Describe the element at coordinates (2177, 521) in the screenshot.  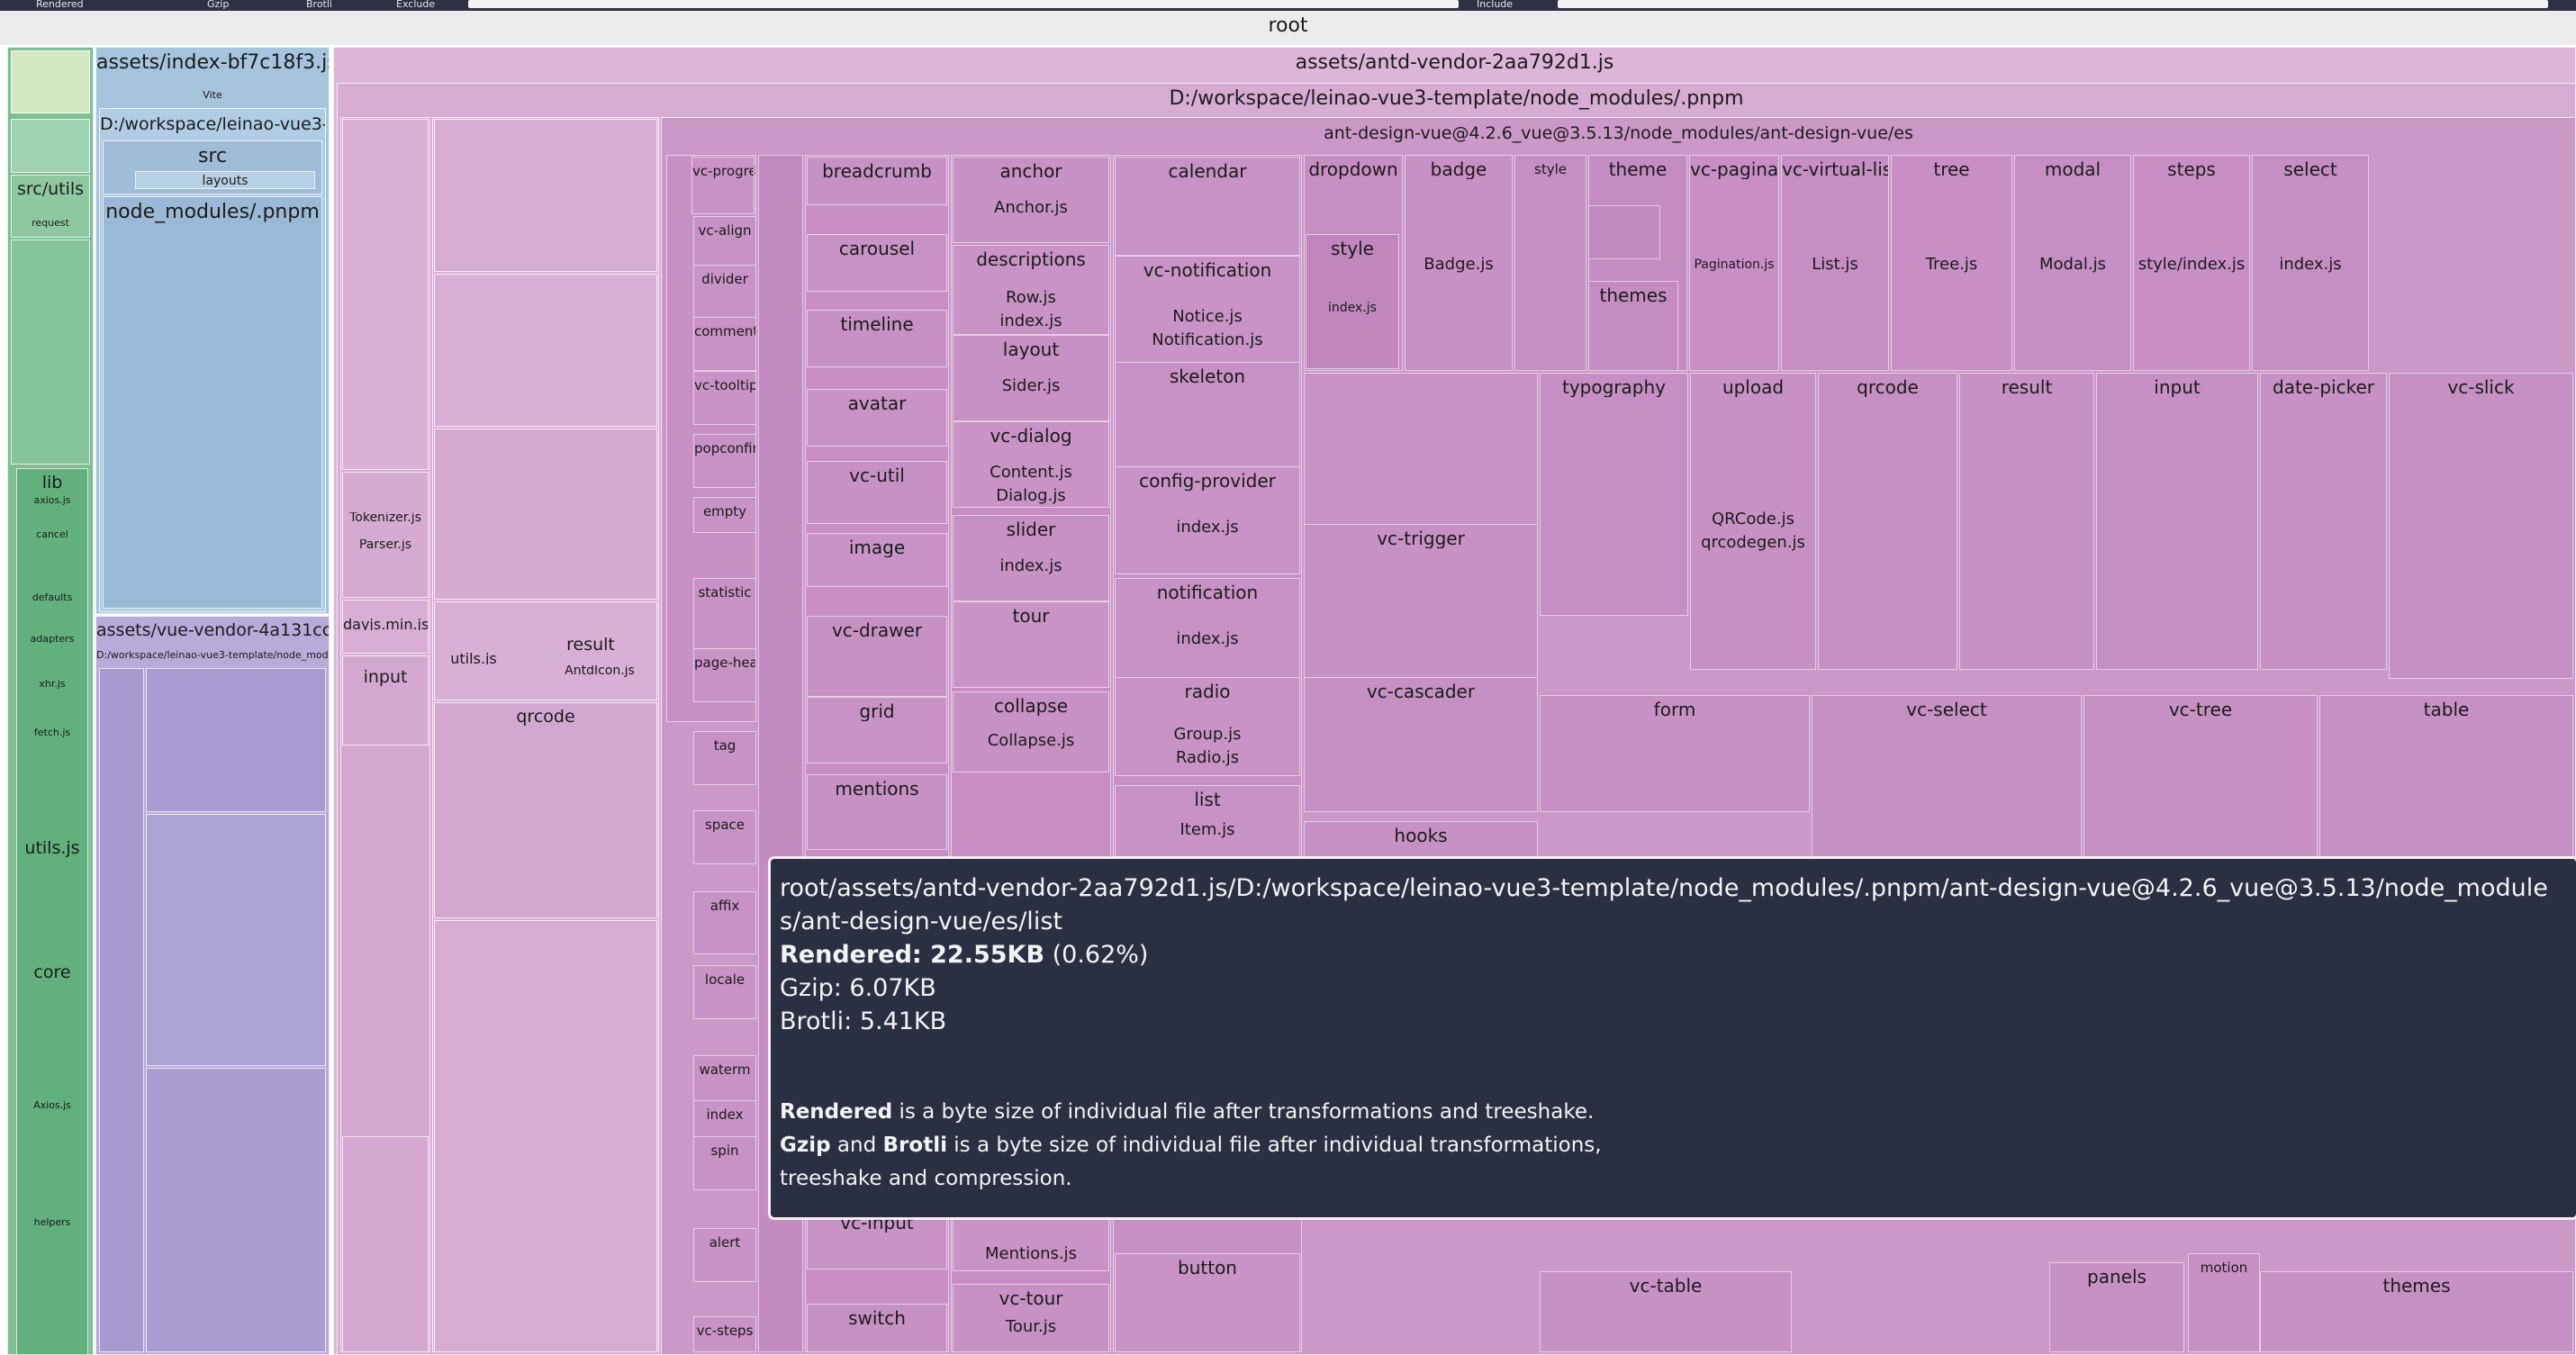
I see `tile-input: input` at that location.